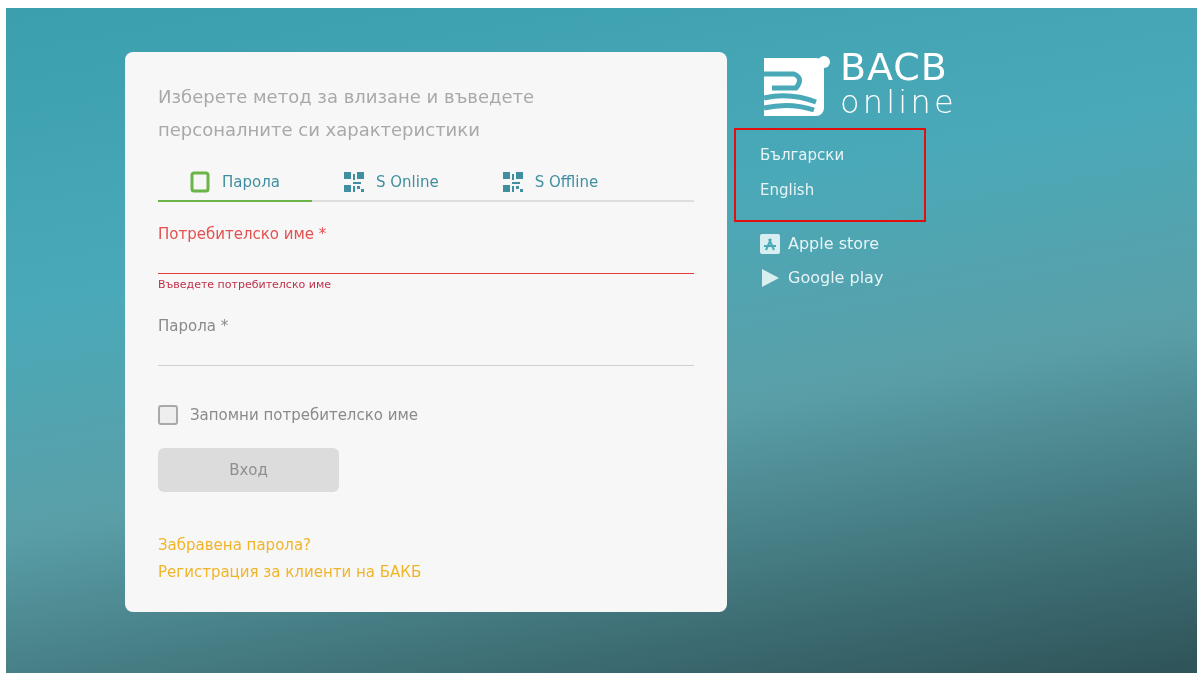 This screenshot has height=673, width=1197. I want to click on checkbox-label: Запомни потребителско име, so click(304, 415).